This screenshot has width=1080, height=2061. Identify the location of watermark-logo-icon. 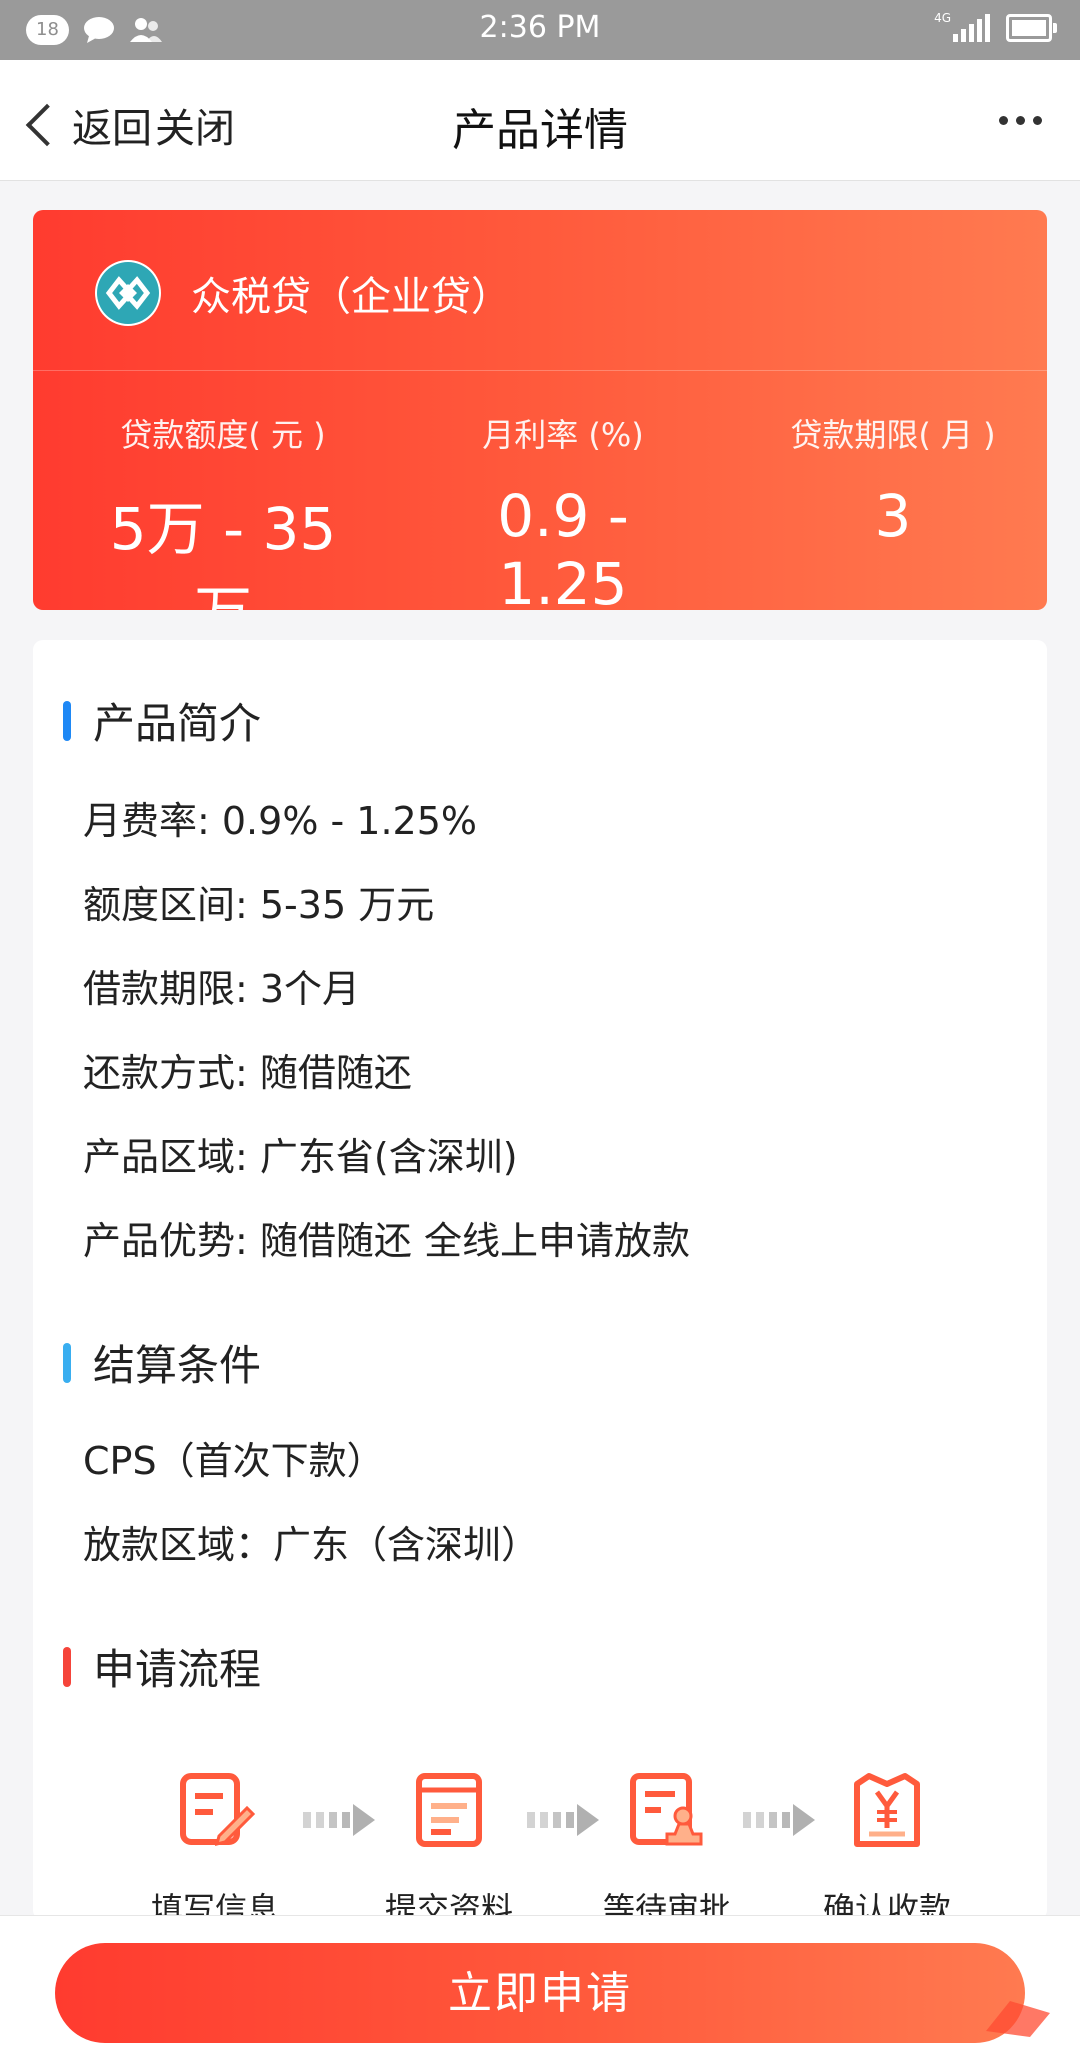
(1018, 2019).